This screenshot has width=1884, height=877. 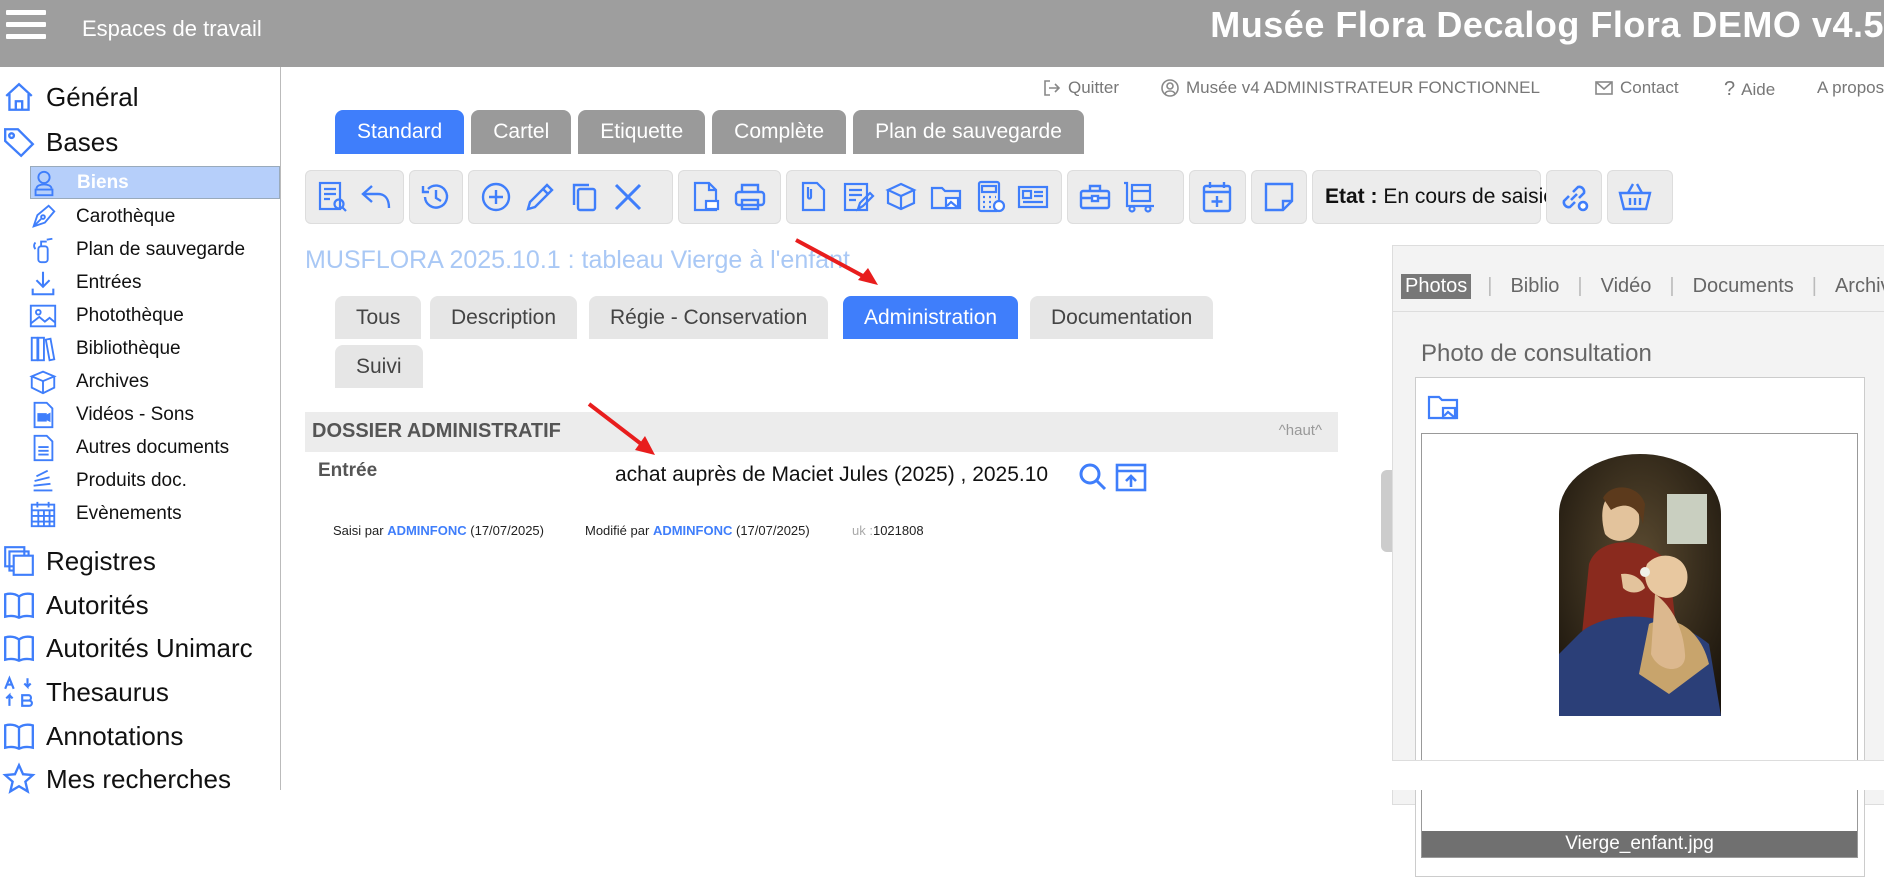 I want to click on help-label: Aide, so click(x=1758, y=89).